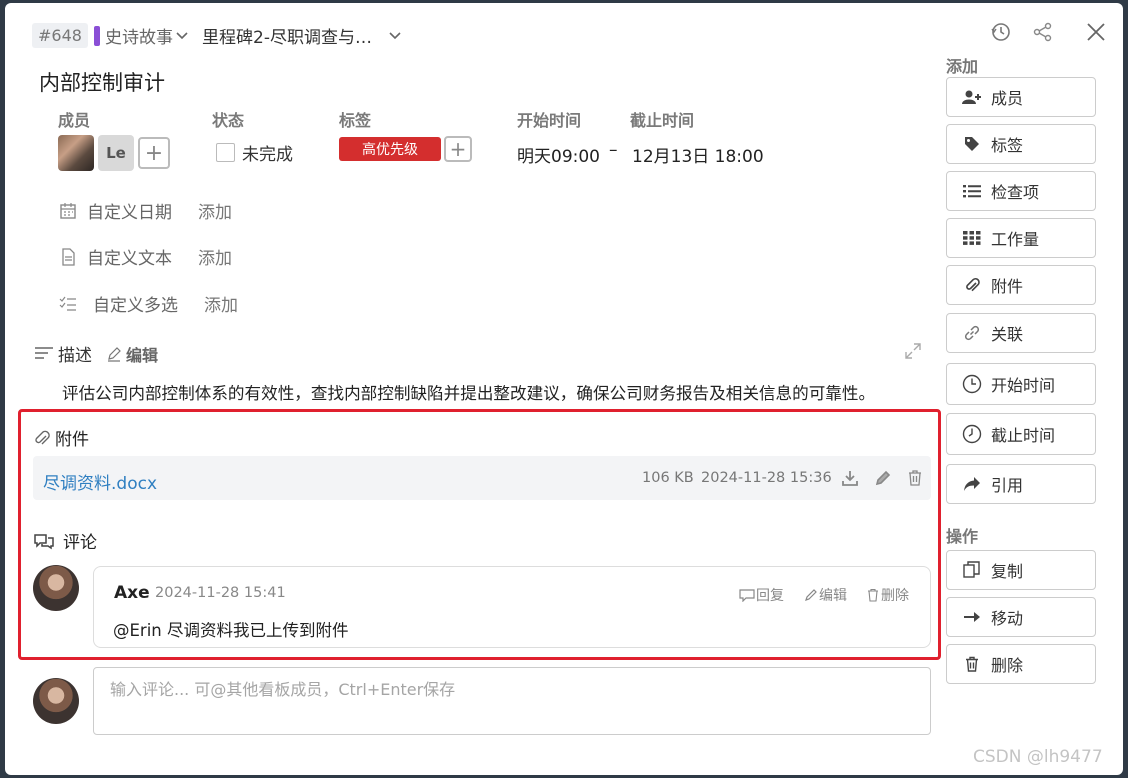 The width and height of the screenshot is (1128, 778). I want to click on tag-badge: 高优先级, so click(390, 149).